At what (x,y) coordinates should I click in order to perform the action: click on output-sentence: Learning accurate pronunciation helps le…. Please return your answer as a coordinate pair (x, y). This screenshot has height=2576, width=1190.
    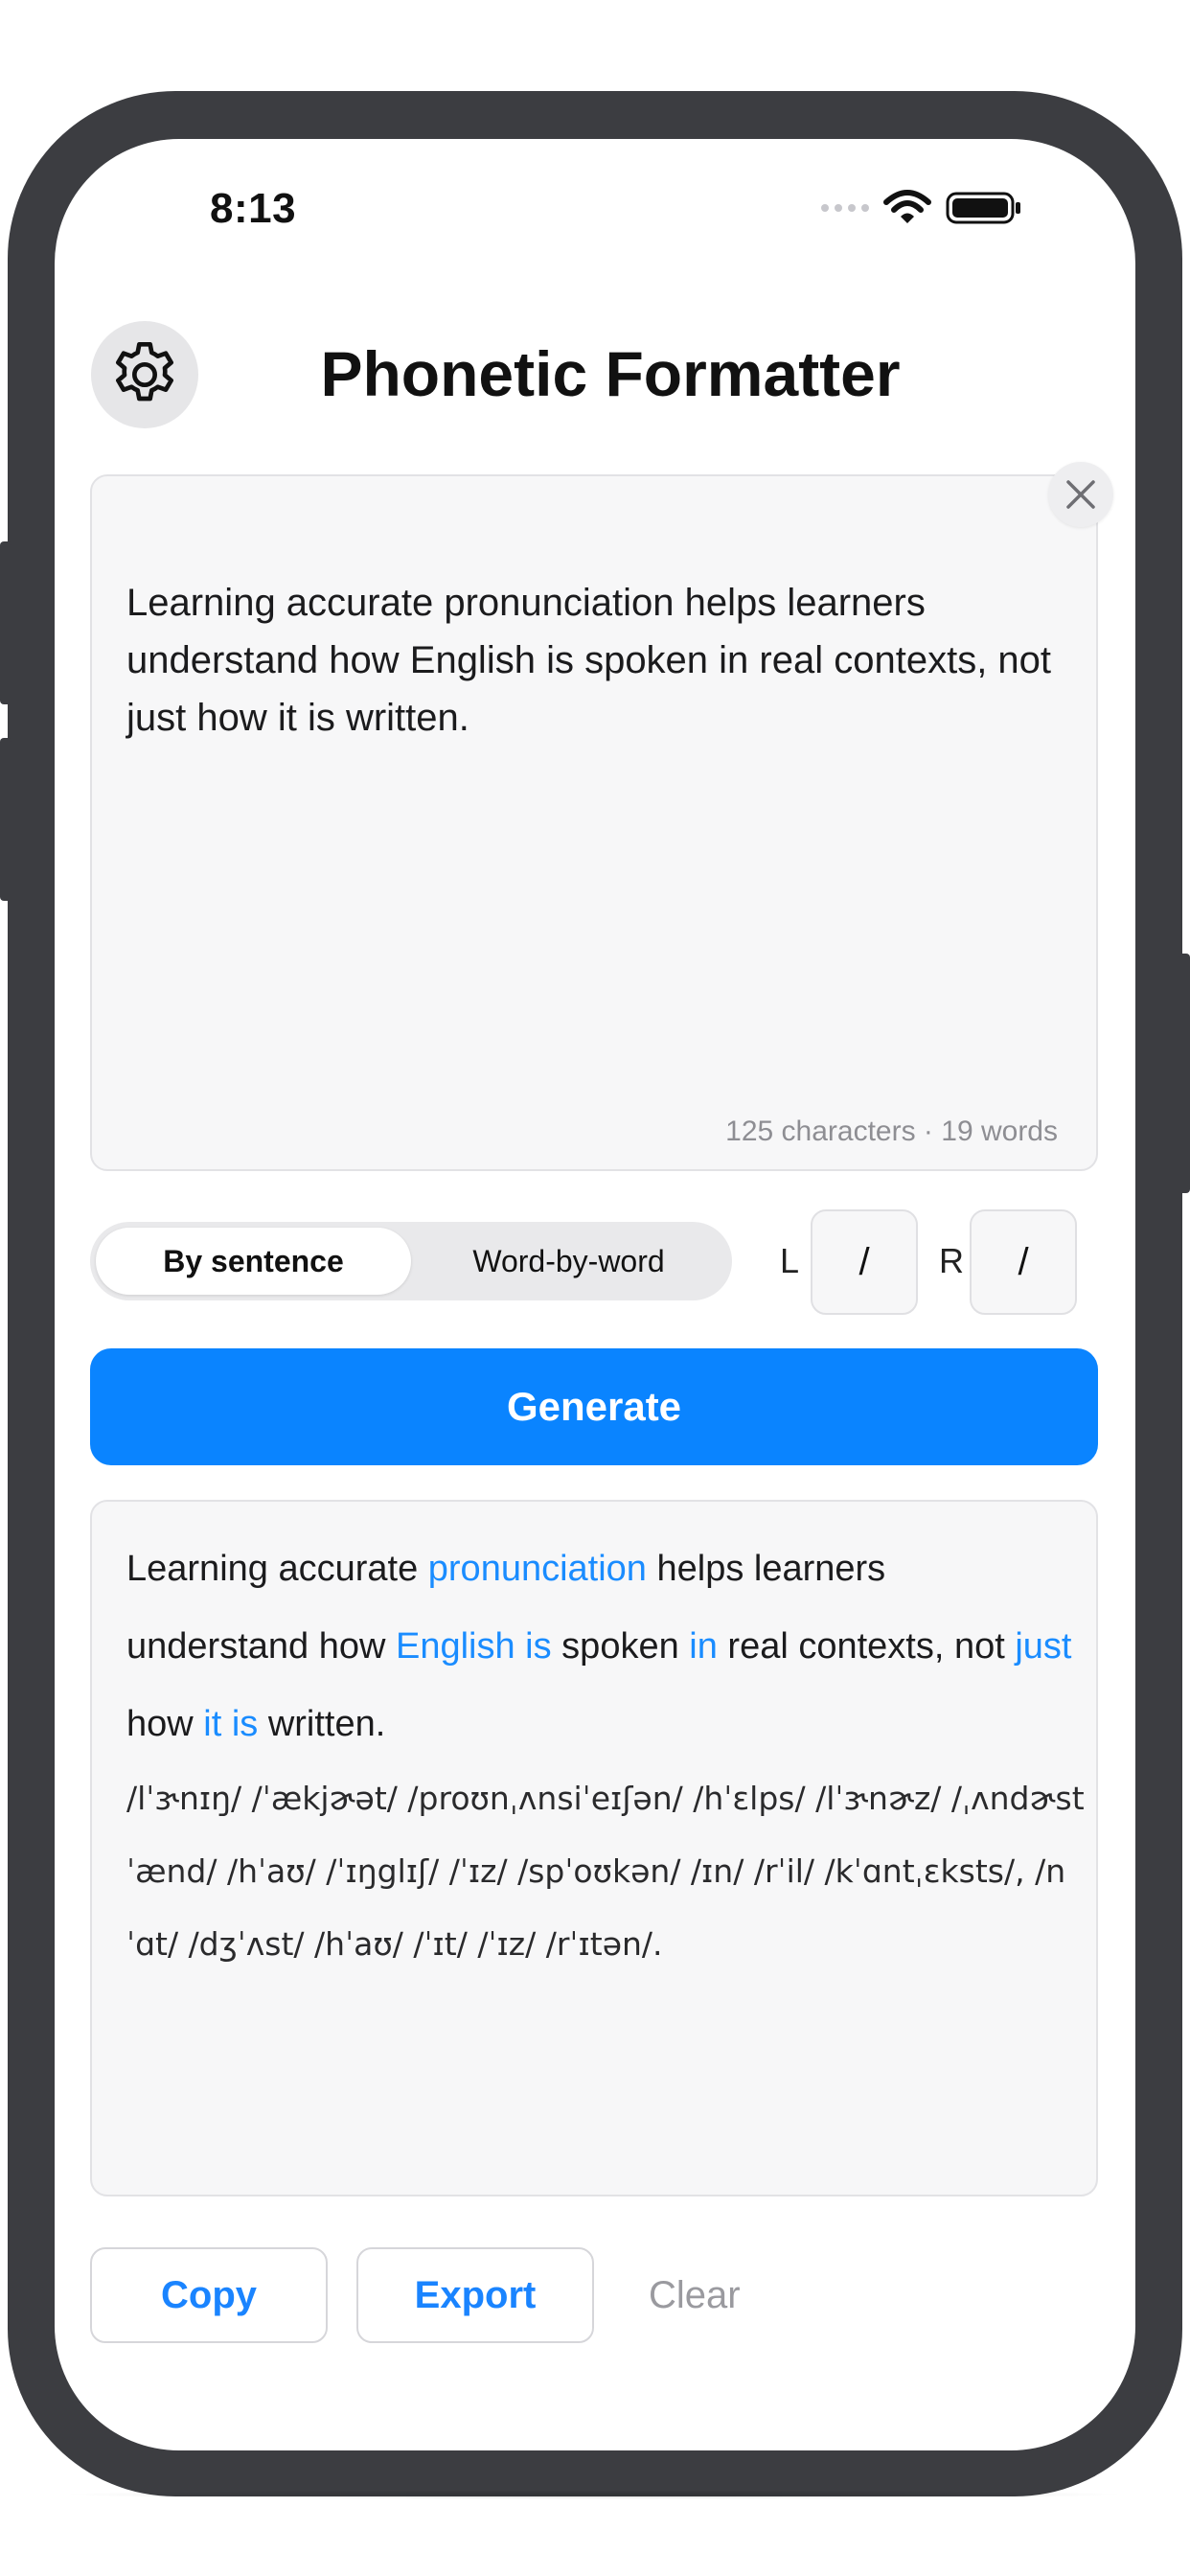
    Looking at the image, I should click on (601, 1646).